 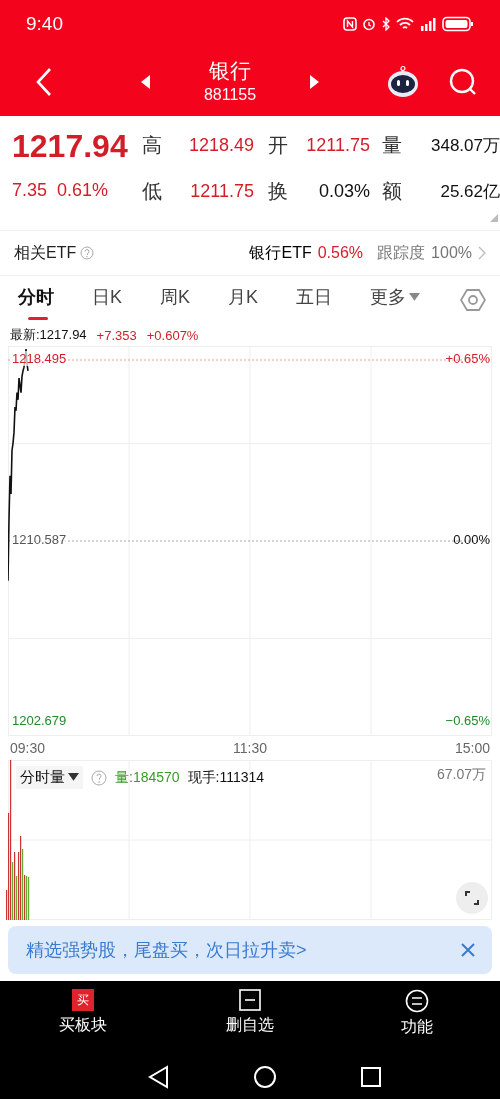 What do you see at coordinates (30, 190) in the screenshot?
I see `price-change: 7.35` at bounding box center [30, 190].